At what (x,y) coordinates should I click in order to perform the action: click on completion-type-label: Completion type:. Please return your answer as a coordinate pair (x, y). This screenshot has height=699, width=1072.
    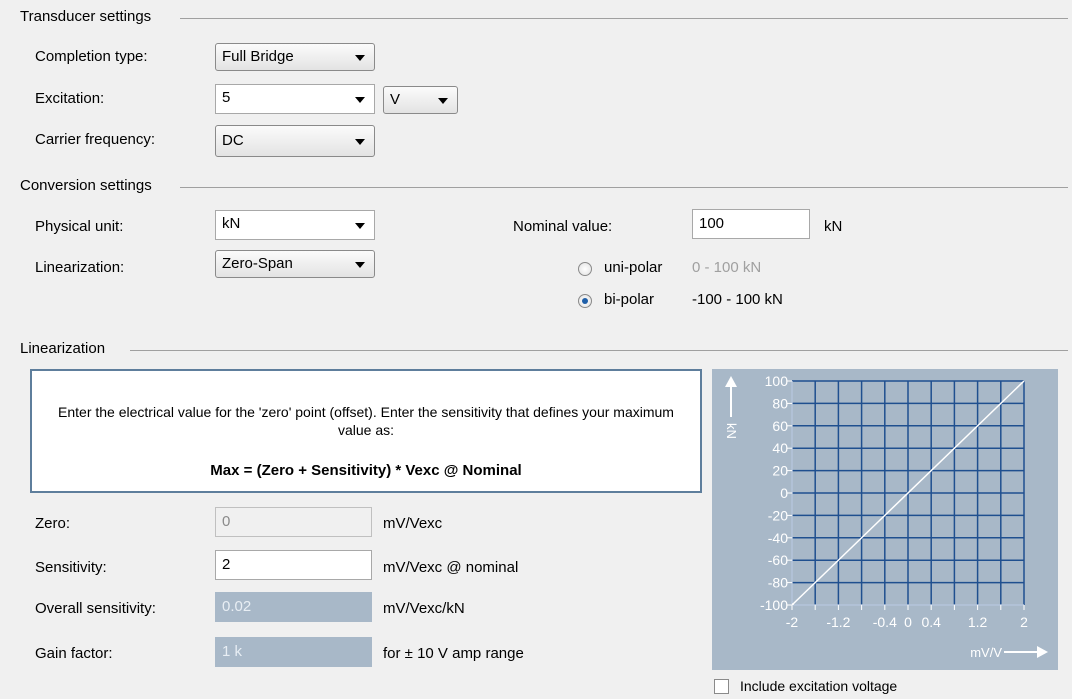
    Looking at the image, I should click on (91, 56).